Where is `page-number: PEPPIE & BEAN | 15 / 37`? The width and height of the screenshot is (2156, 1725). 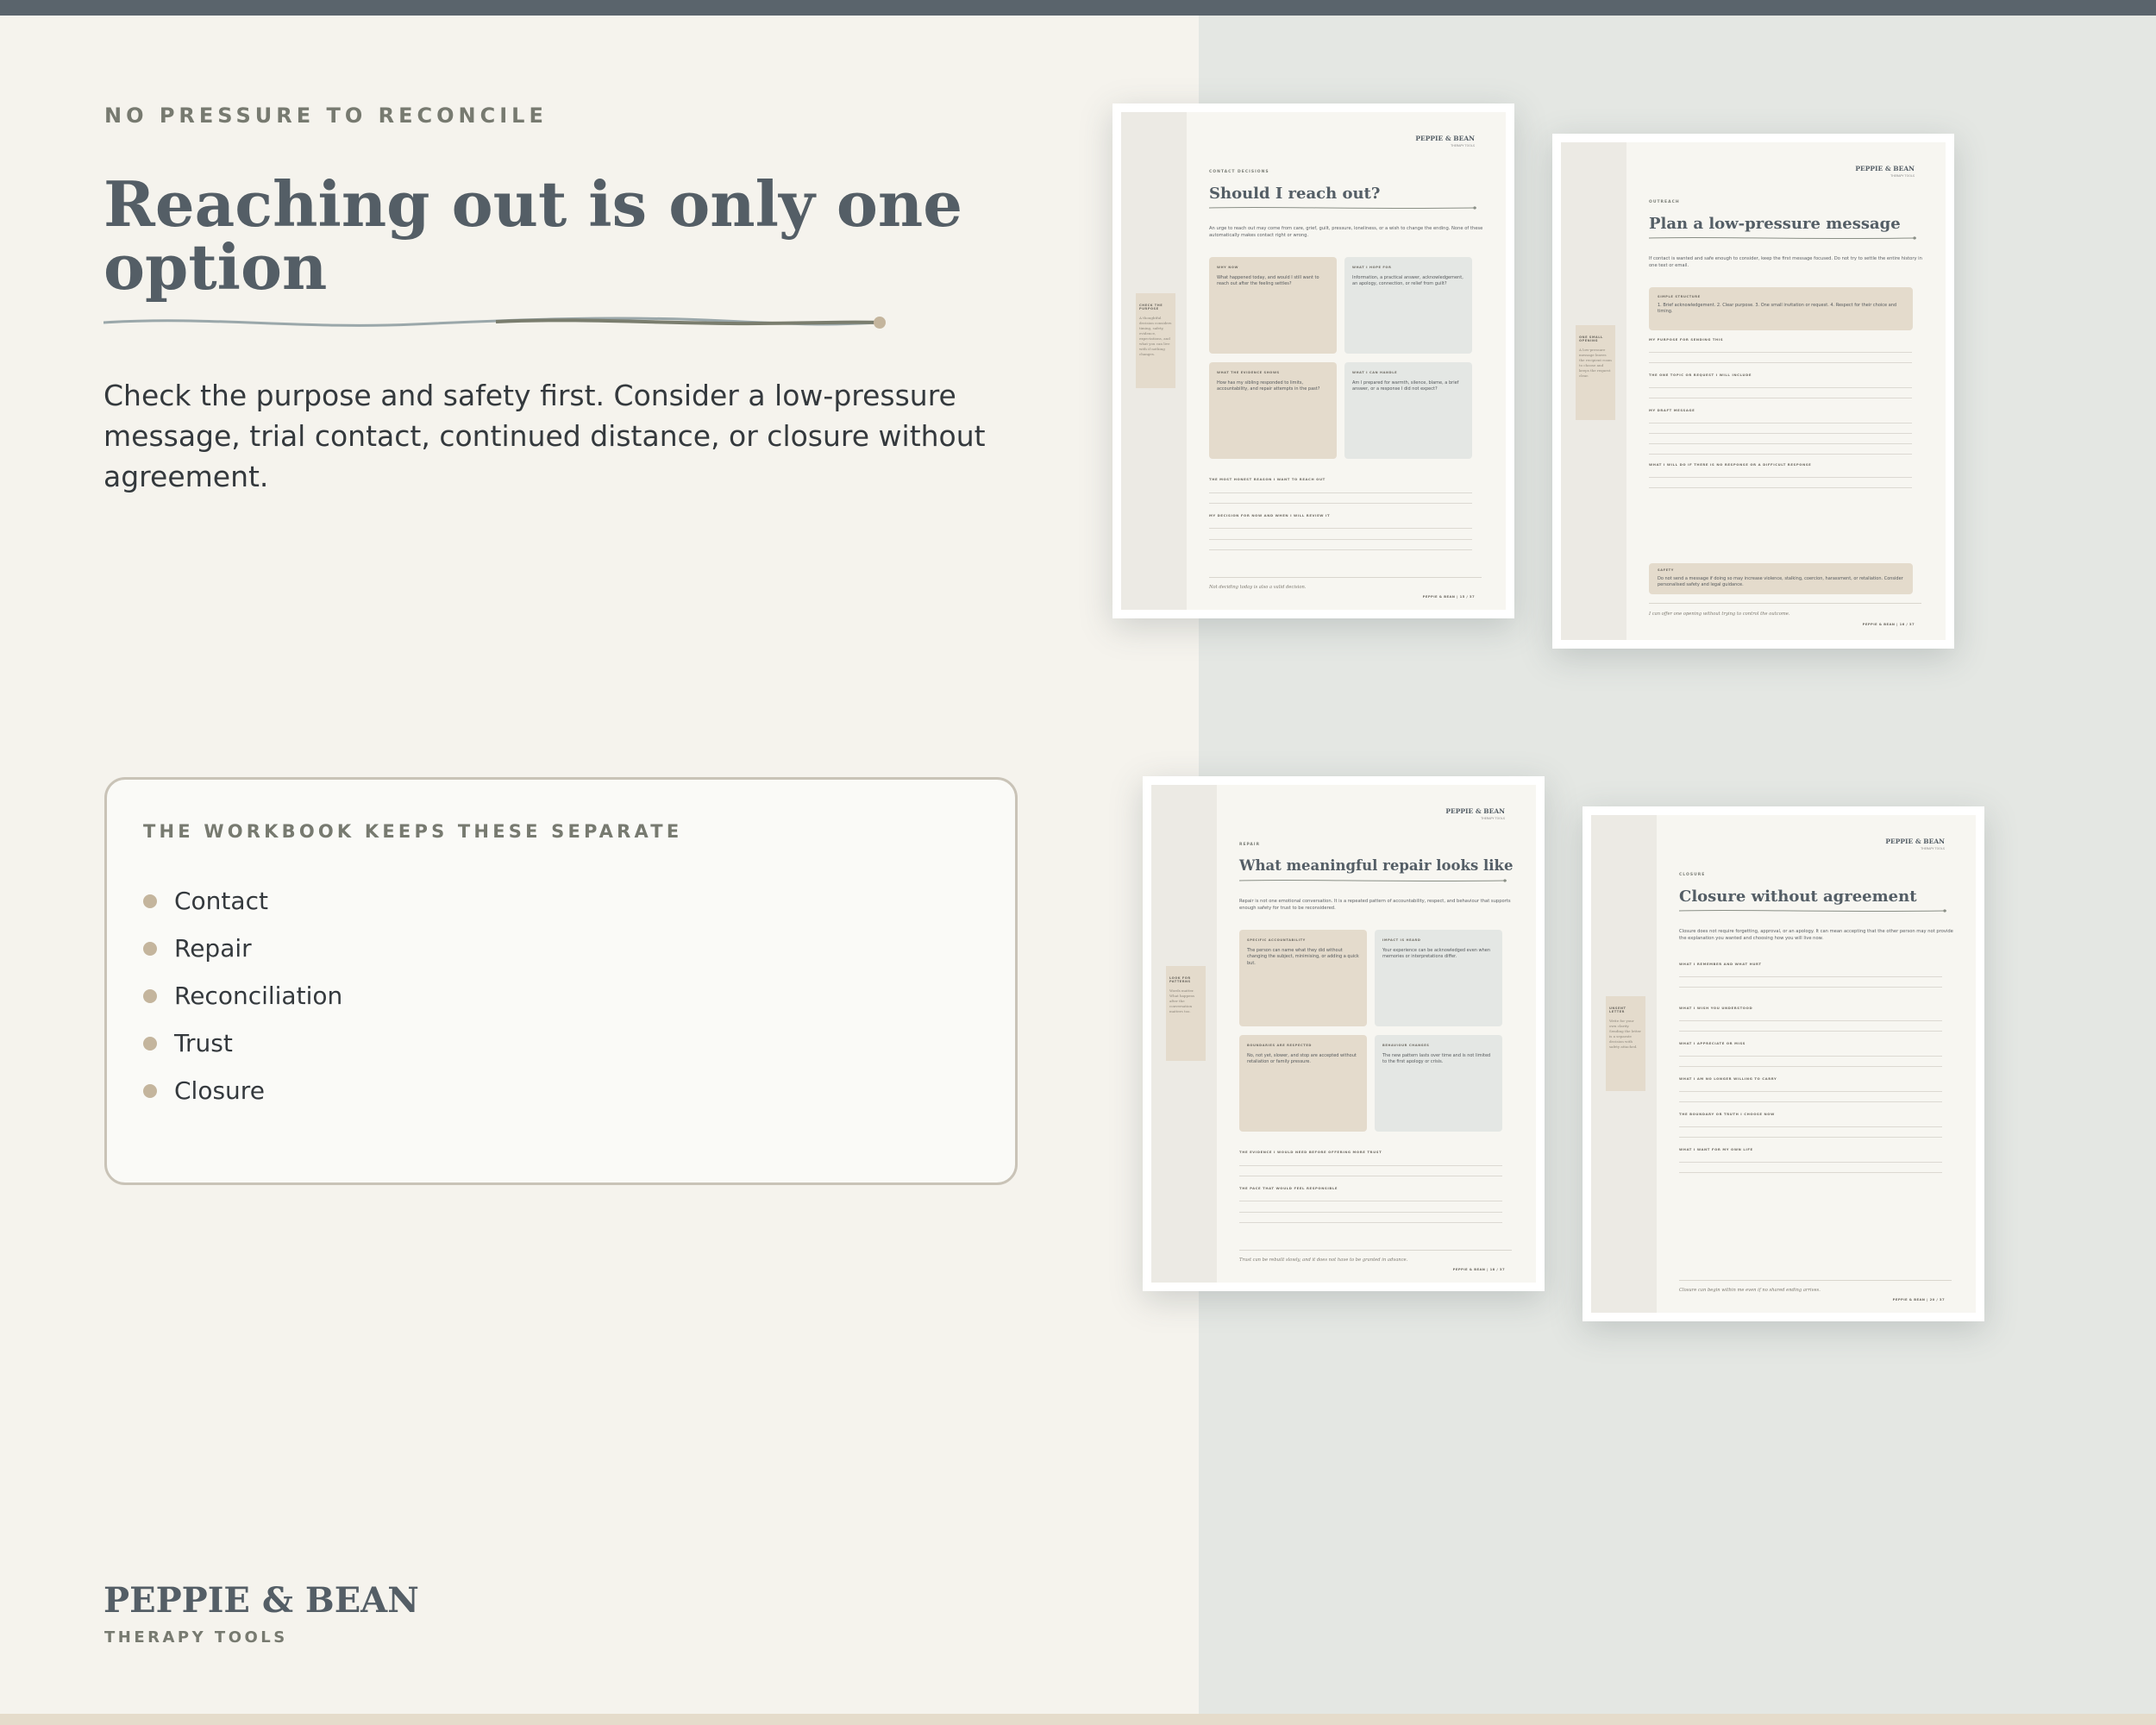 page-number: PEPPIE & BEAN | 15 / 37 is located at coordinates (1448, 596).